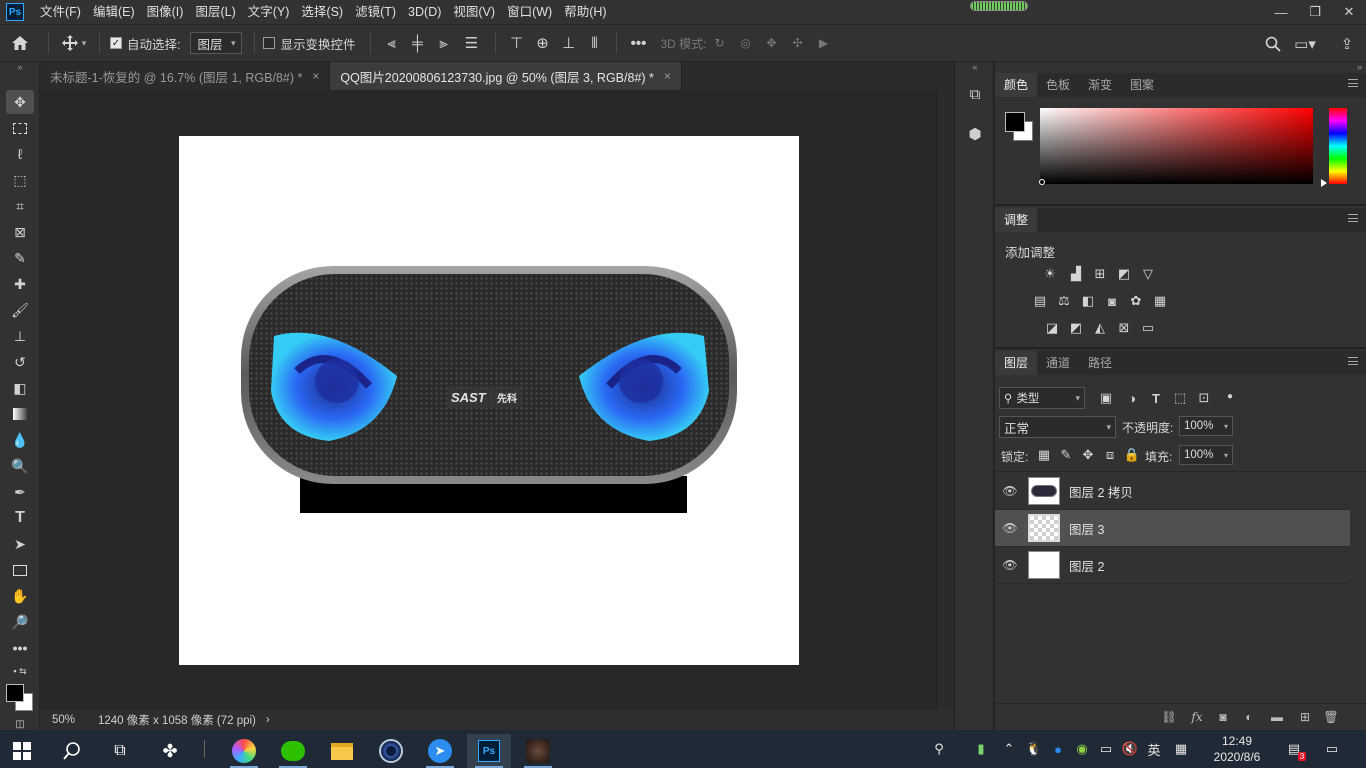 This screenshot has width=1366, height=768. What do you see at coordinates (1331, 717) in the screenshot?
I see `delete-layer-icon: 🗑` at bounding box center [1331, 717].